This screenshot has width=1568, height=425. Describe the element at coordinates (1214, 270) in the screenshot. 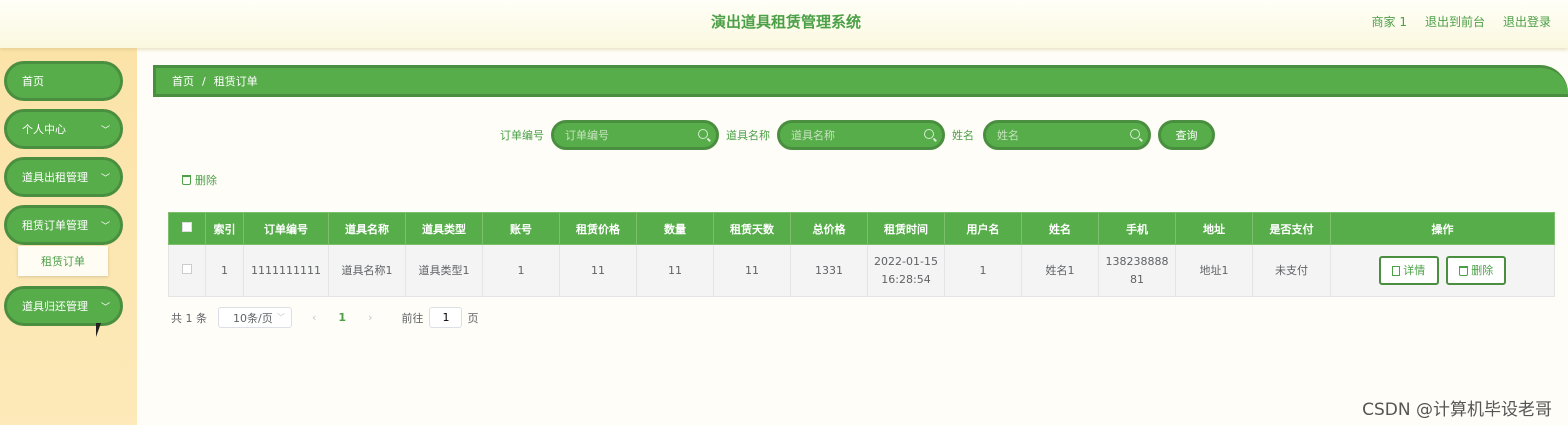

I see `cell-address: 地址1` at that location.